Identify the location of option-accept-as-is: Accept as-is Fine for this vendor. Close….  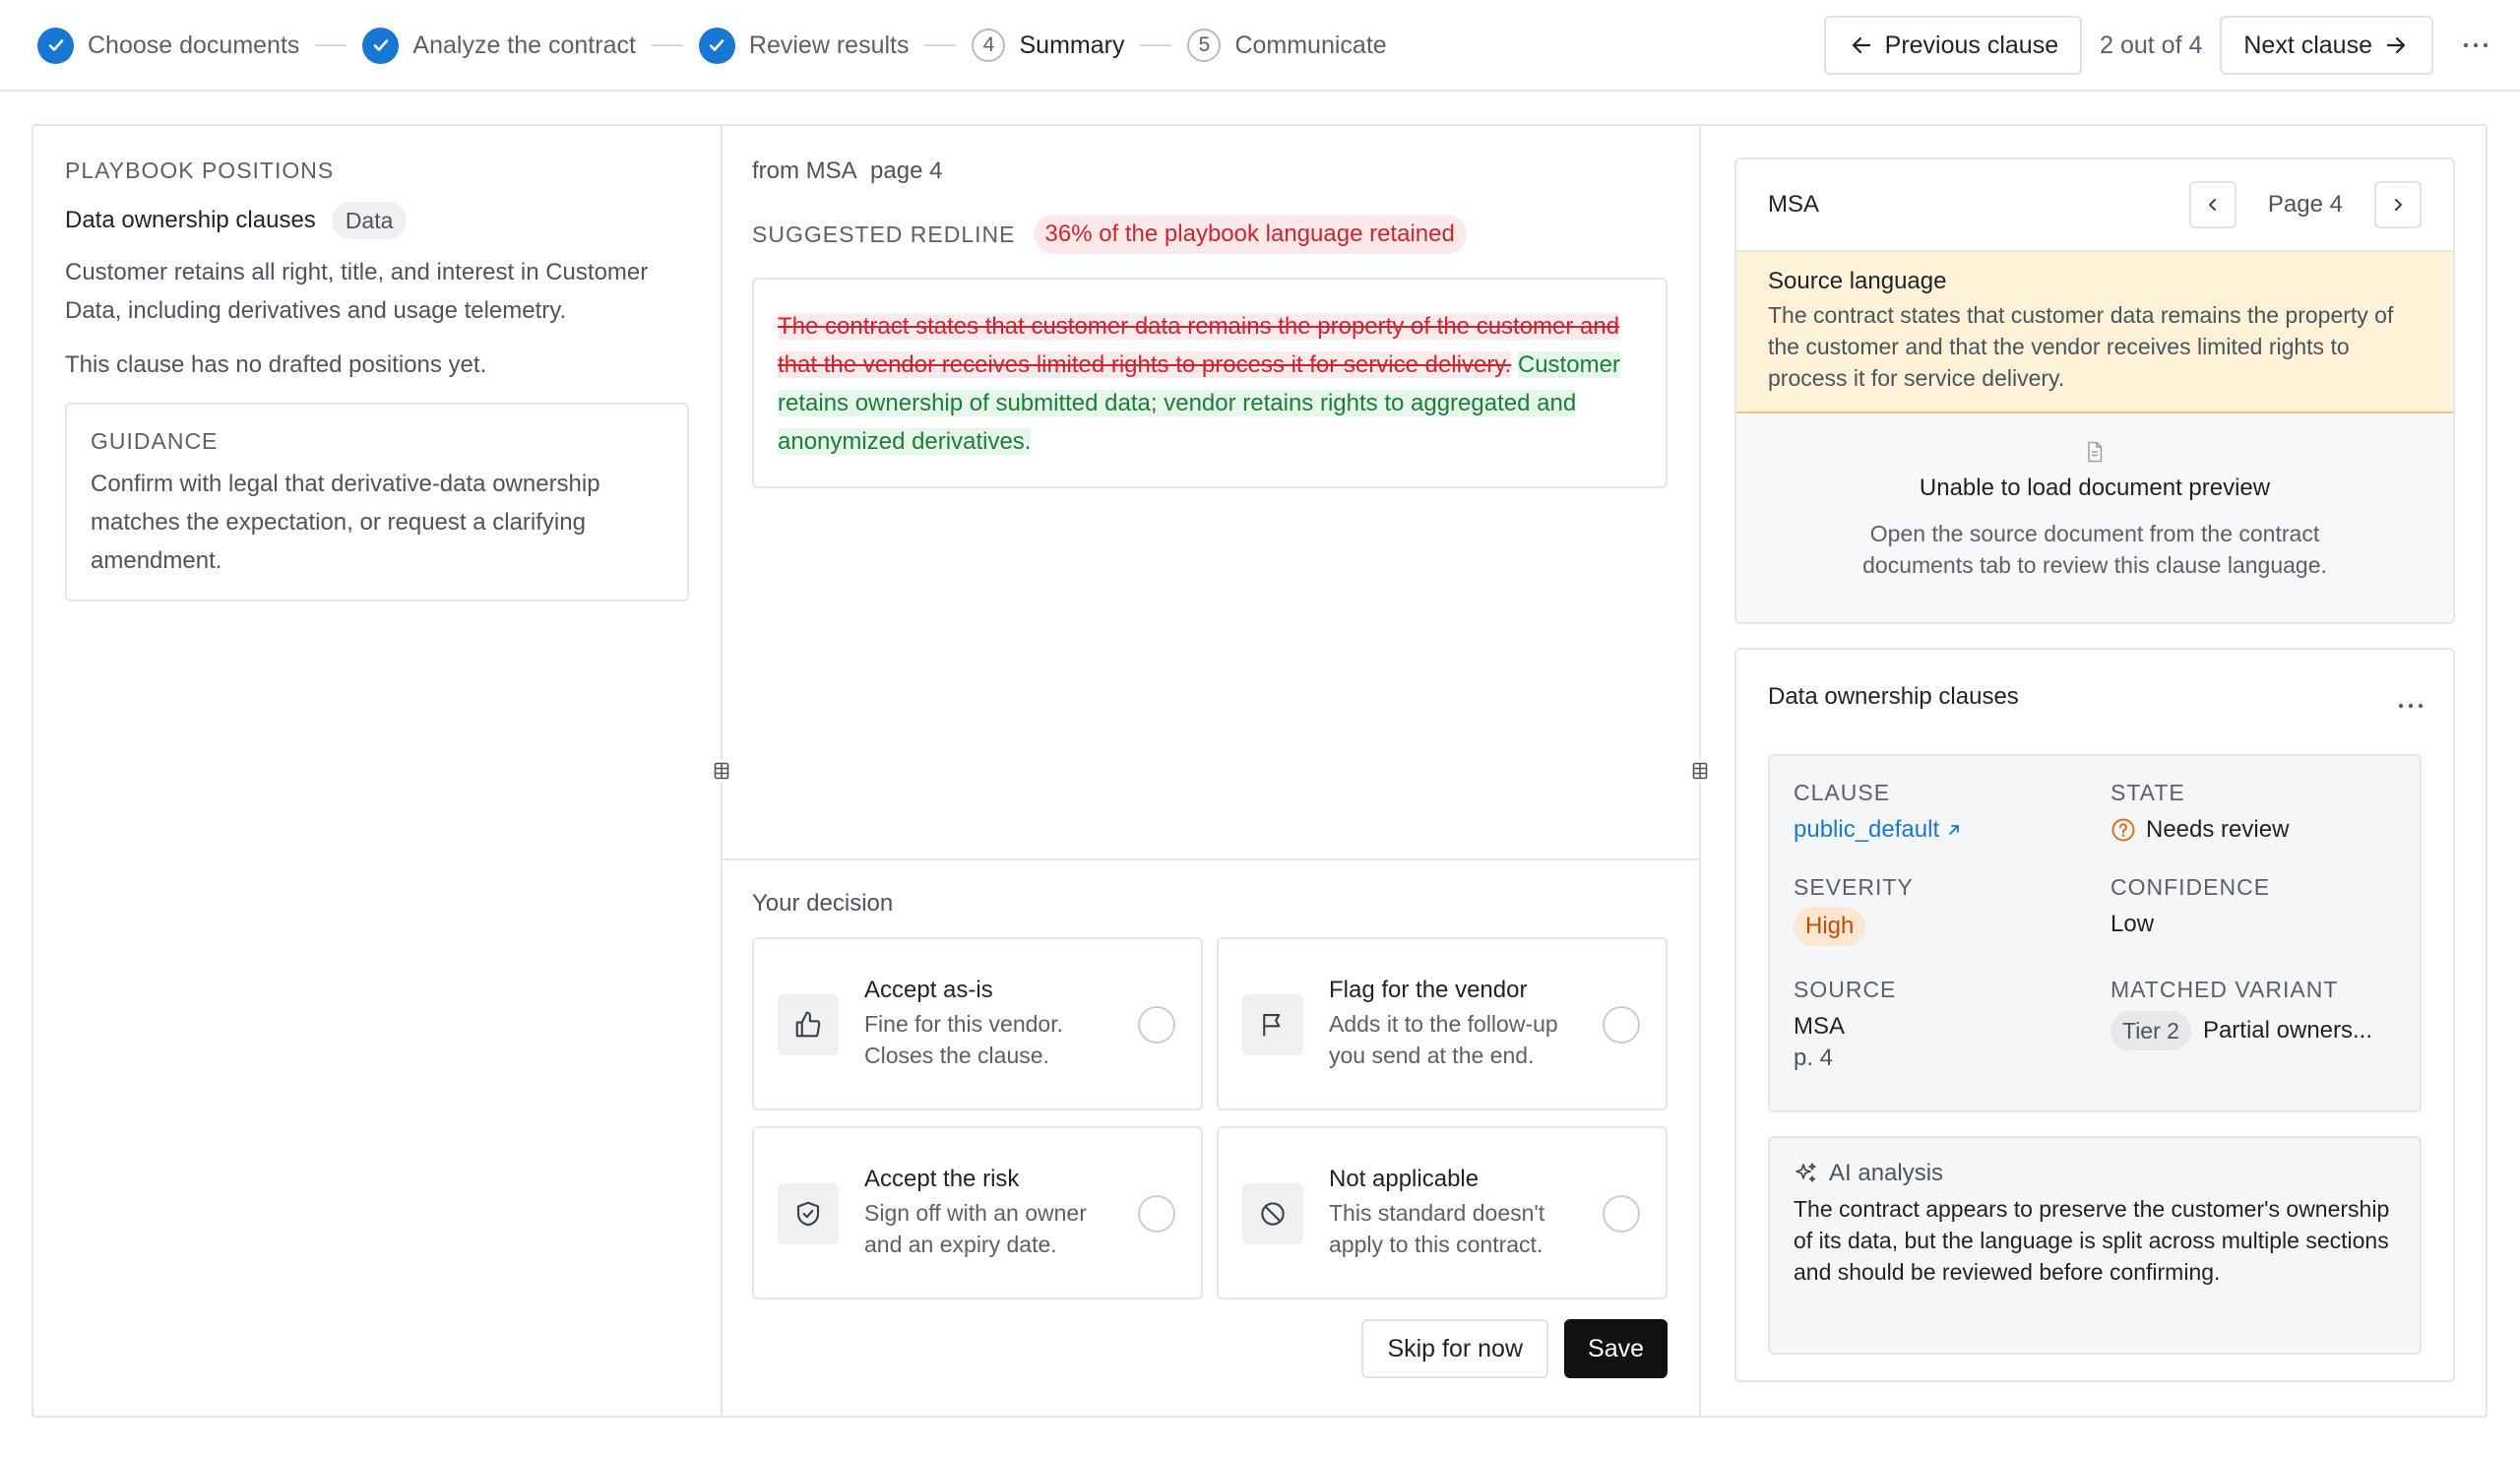
(977, 1023).